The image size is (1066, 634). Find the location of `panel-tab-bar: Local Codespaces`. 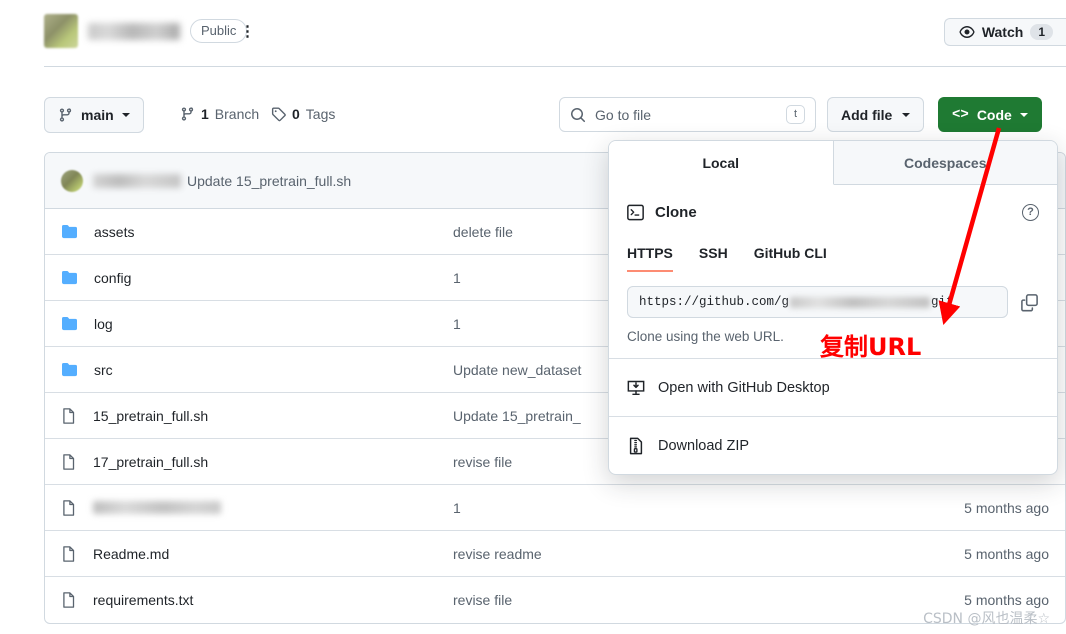

panel-tab-bar: Local Codespaces is located at coordinates (833, 163).